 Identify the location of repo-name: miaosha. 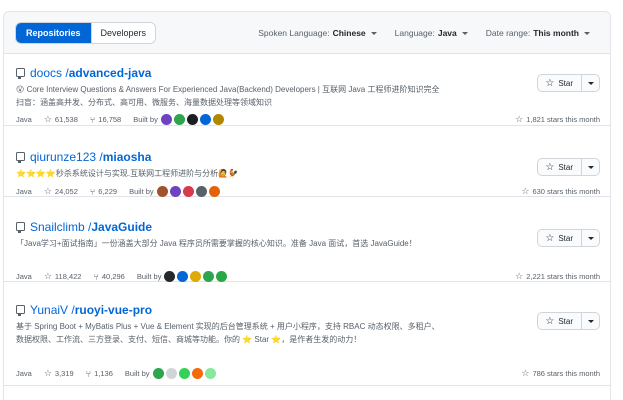
(127, 157).